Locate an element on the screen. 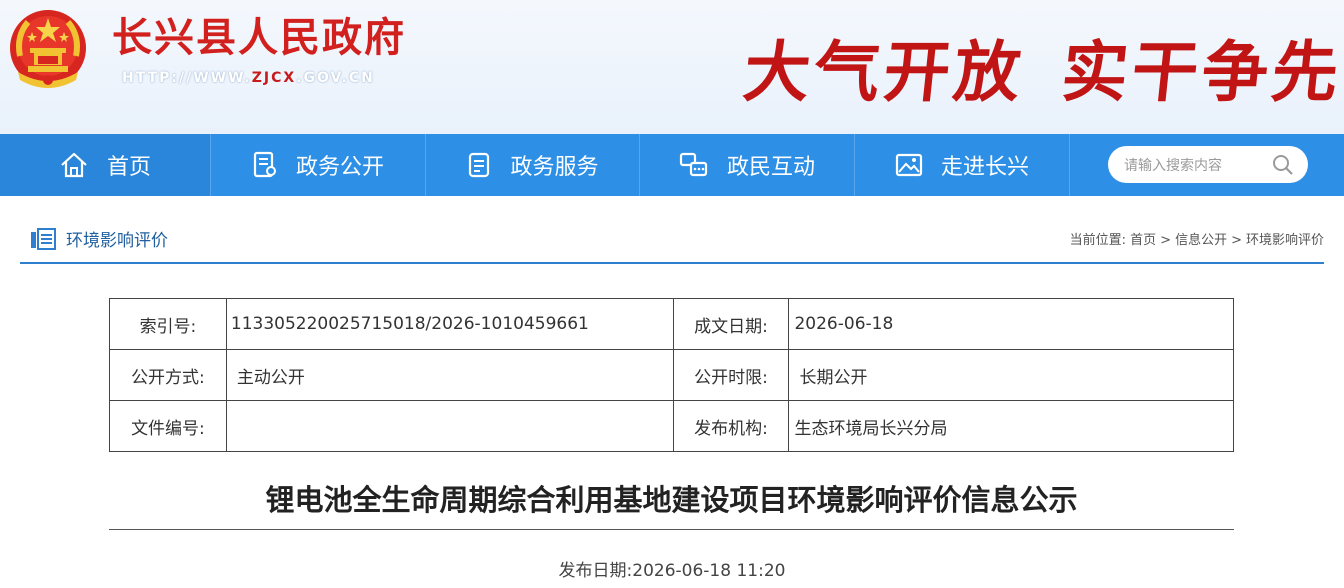  docno-value is located at coordinates (449, 426).